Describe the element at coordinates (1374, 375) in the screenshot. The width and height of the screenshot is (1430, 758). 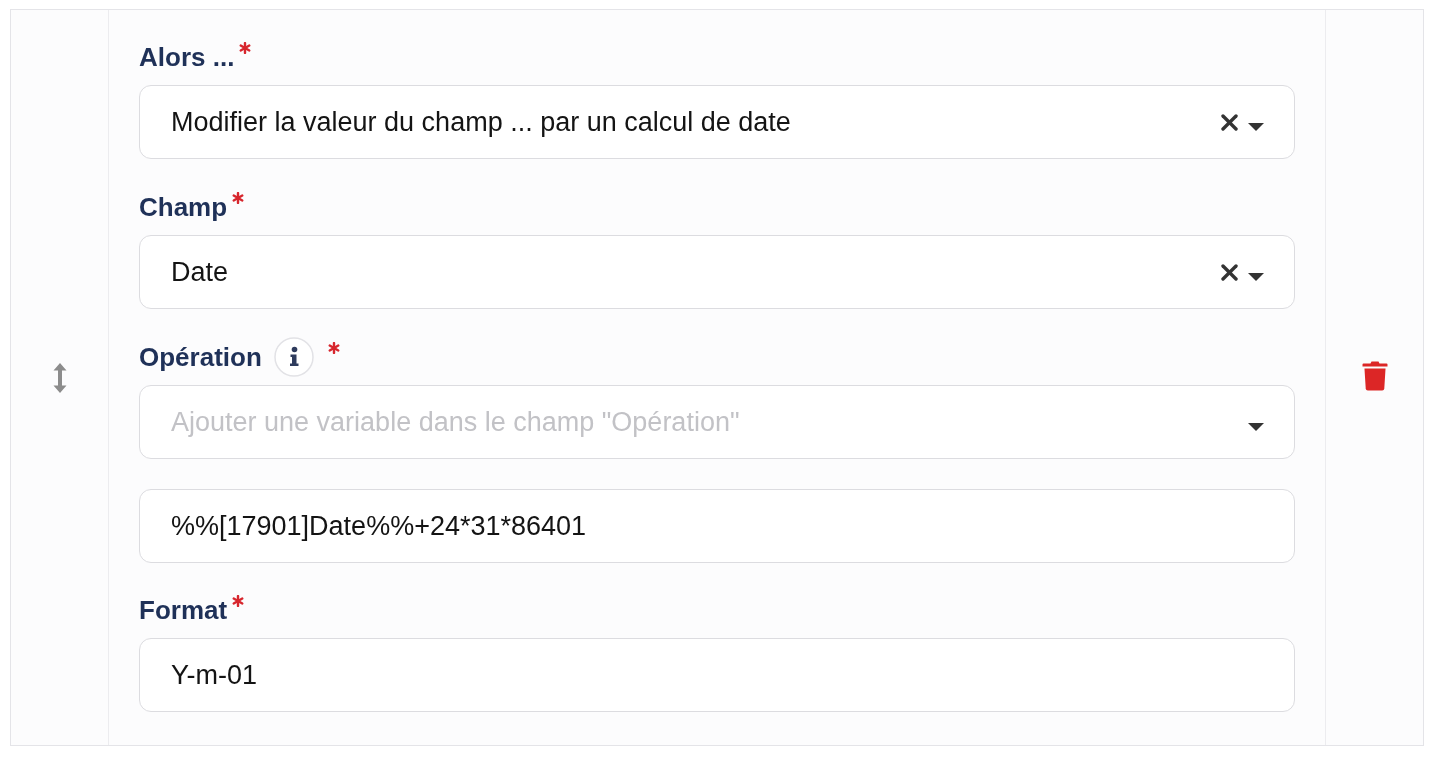
I see `trash-icon` at that location.